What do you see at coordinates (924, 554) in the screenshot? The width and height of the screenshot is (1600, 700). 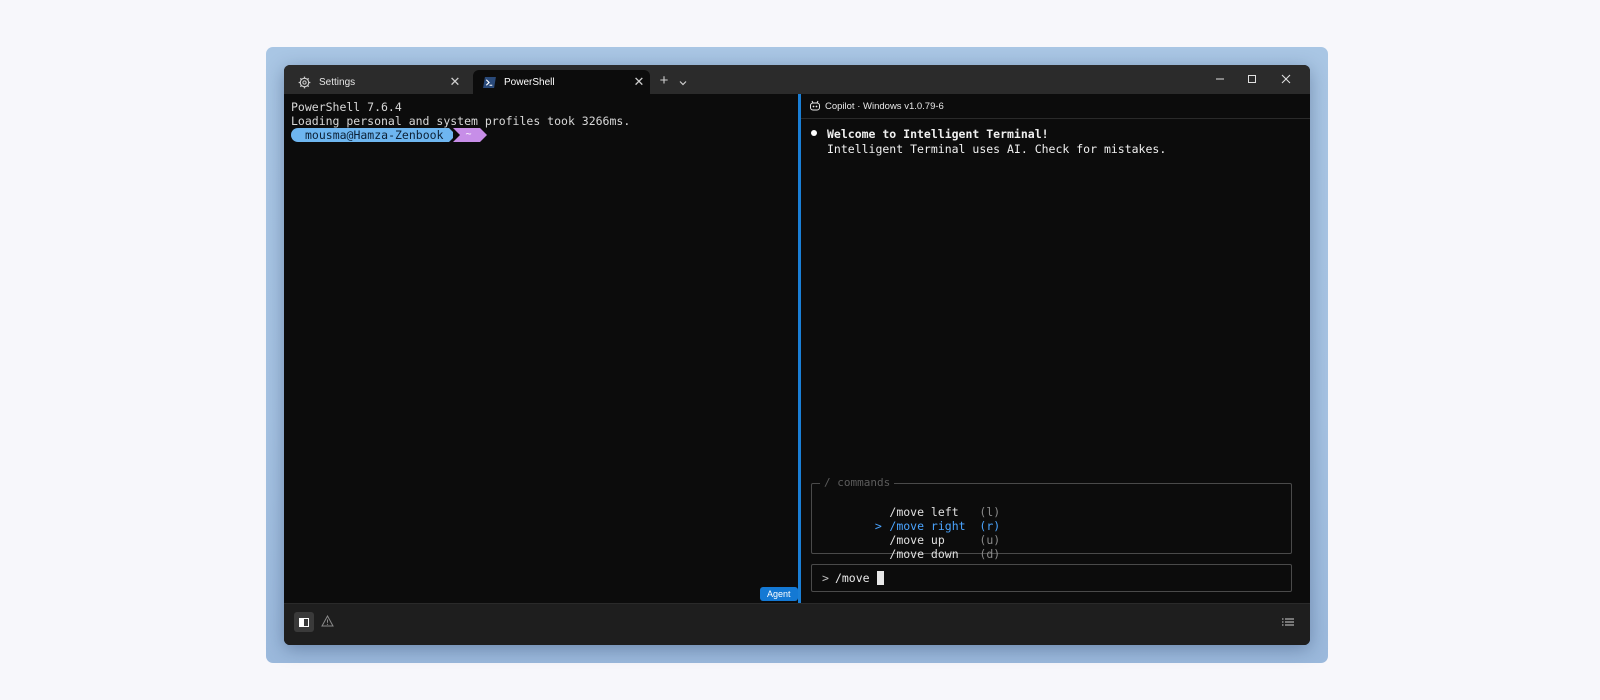 I see `command-label: /move down` at bounding box center [924, 554].